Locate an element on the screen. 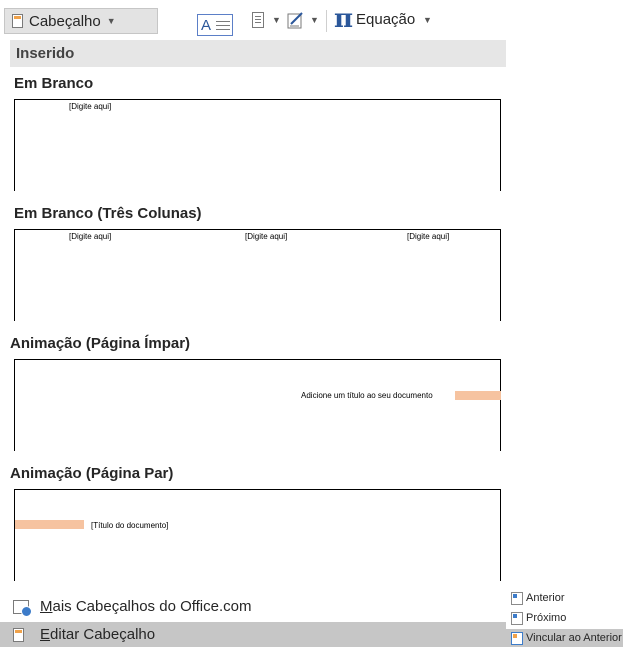  link-to-previous-icon is located at coordinates (517, 638).